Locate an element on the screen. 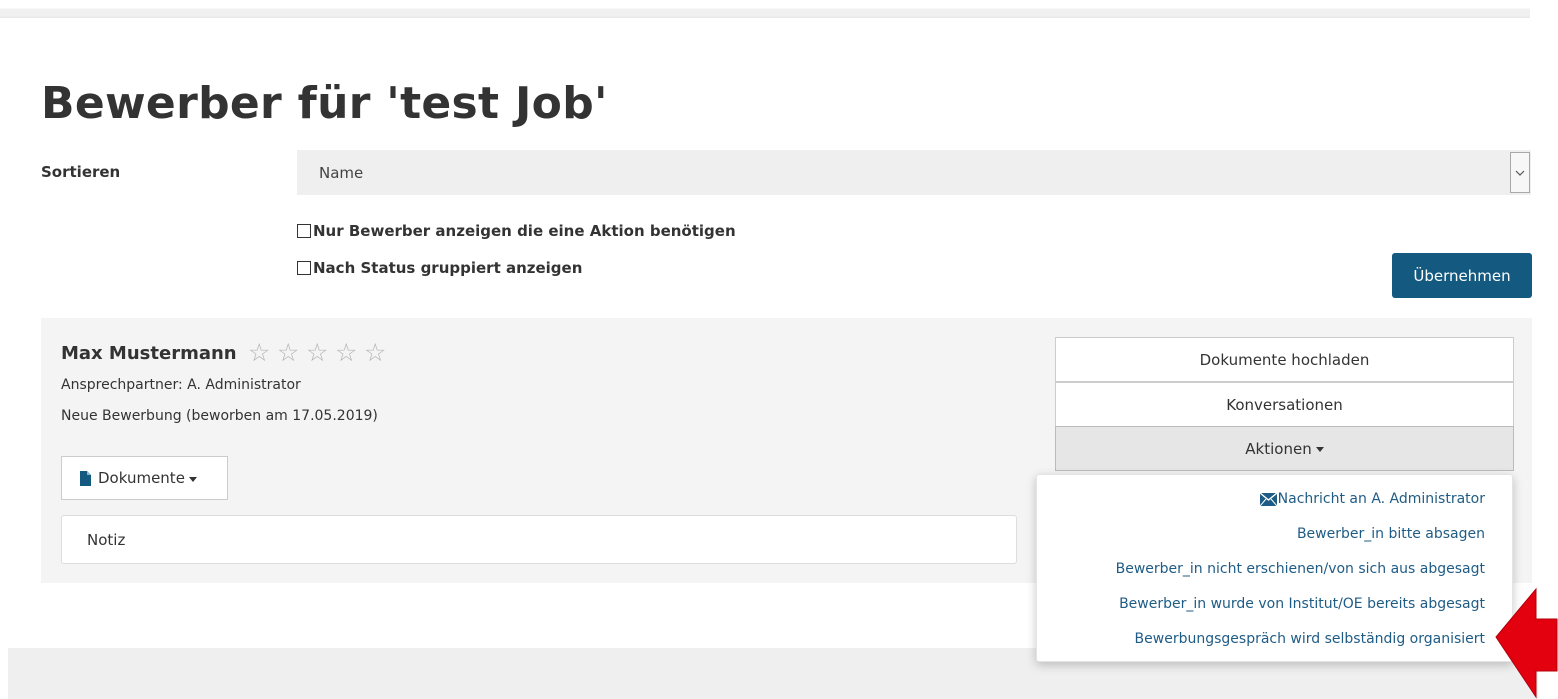 This screenshot has width=1558, height=699. upload-documents-button: Dokumente hochladen is located at coordinates (1284, 359).